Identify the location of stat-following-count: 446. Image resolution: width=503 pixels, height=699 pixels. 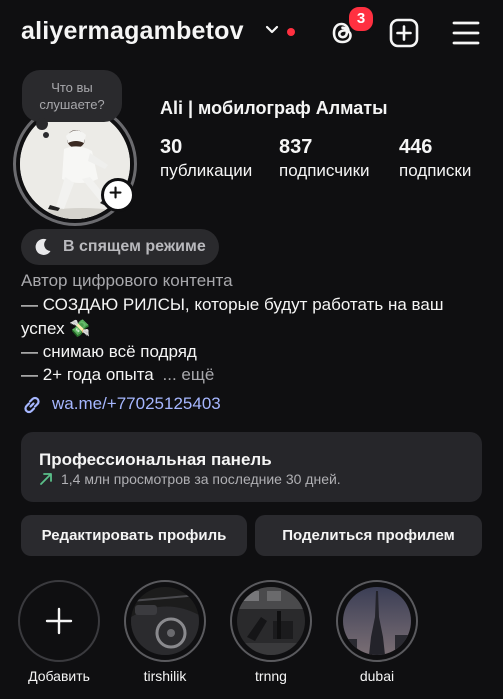
(416, 147).